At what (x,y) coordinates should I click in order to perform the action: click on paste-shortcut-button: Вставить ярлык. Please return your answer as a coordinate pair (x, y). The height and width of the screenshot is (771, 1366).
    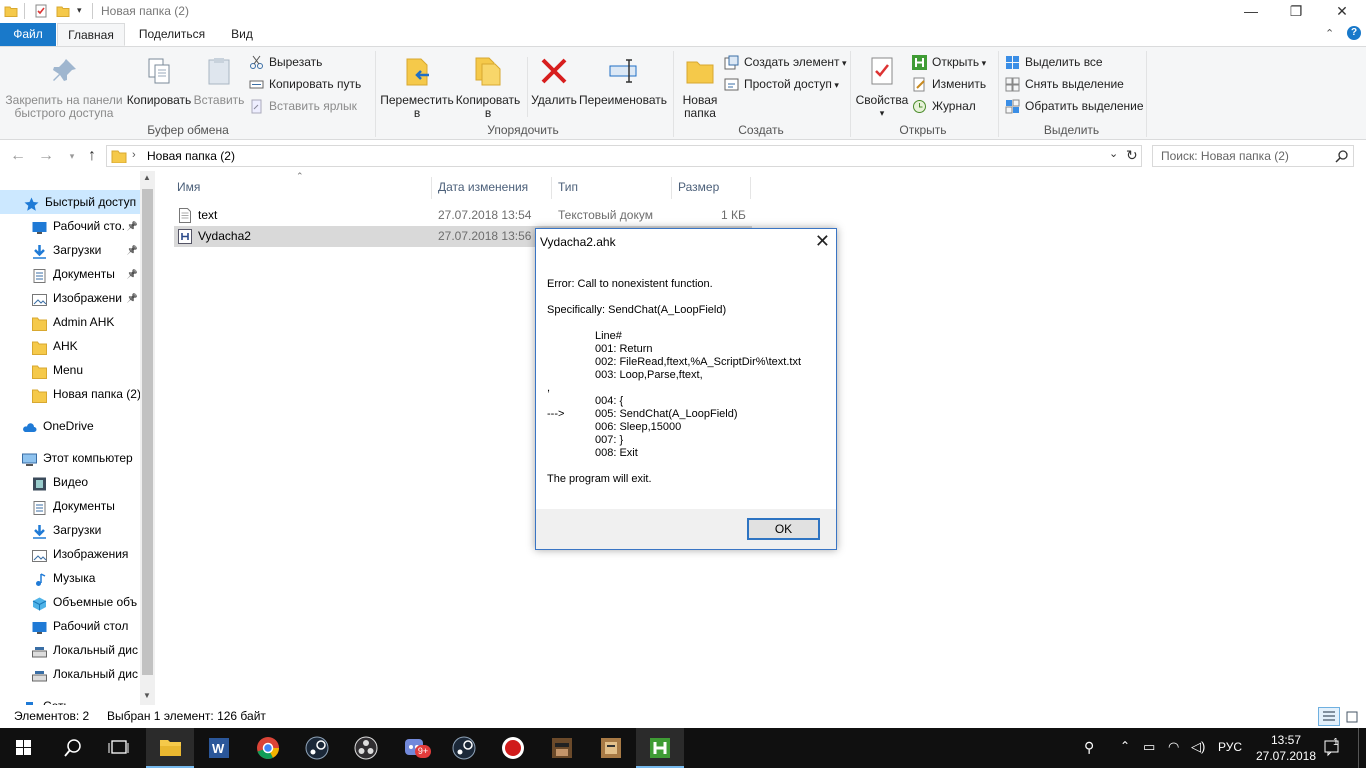
    Looking at the image, I should click on (303, 106).